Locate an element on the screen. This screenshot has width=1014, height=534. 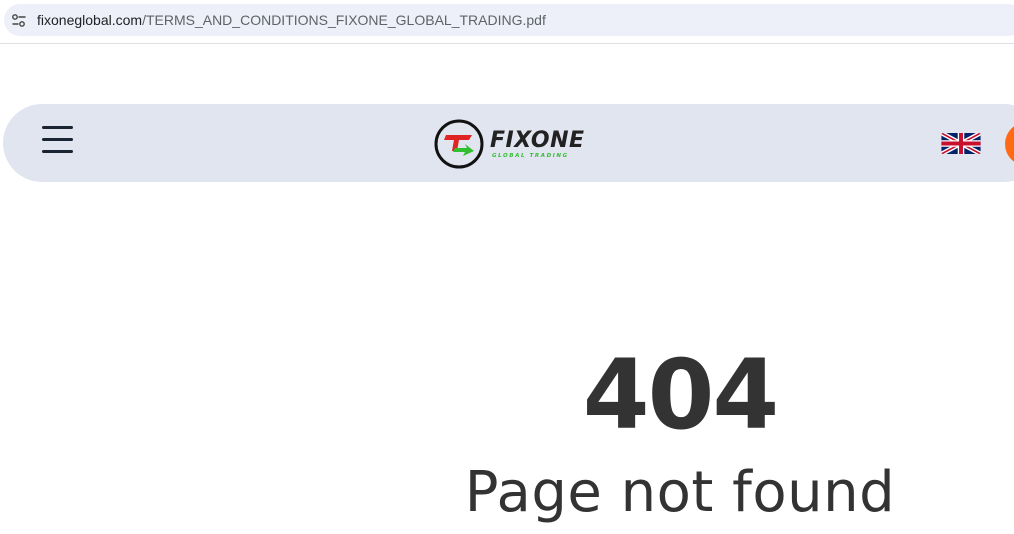
logo-tagline: GLOBAL TRADING is located at coordinates (530, 156).